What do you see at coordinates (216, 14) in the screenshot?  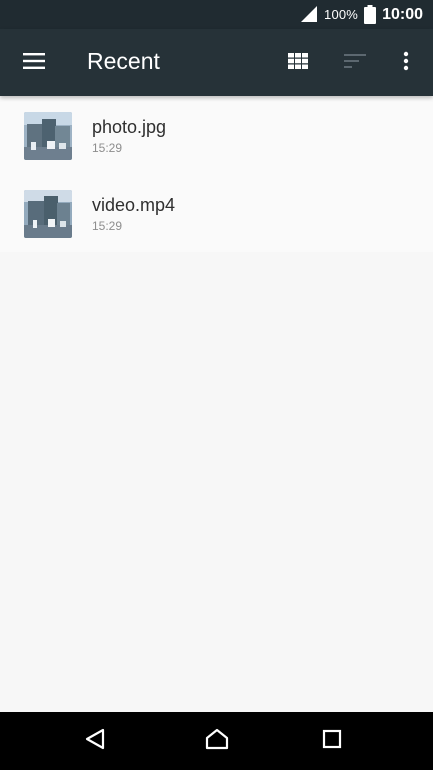 I see `status-bar: 100% 10:00` at bounding box center [216, 14].